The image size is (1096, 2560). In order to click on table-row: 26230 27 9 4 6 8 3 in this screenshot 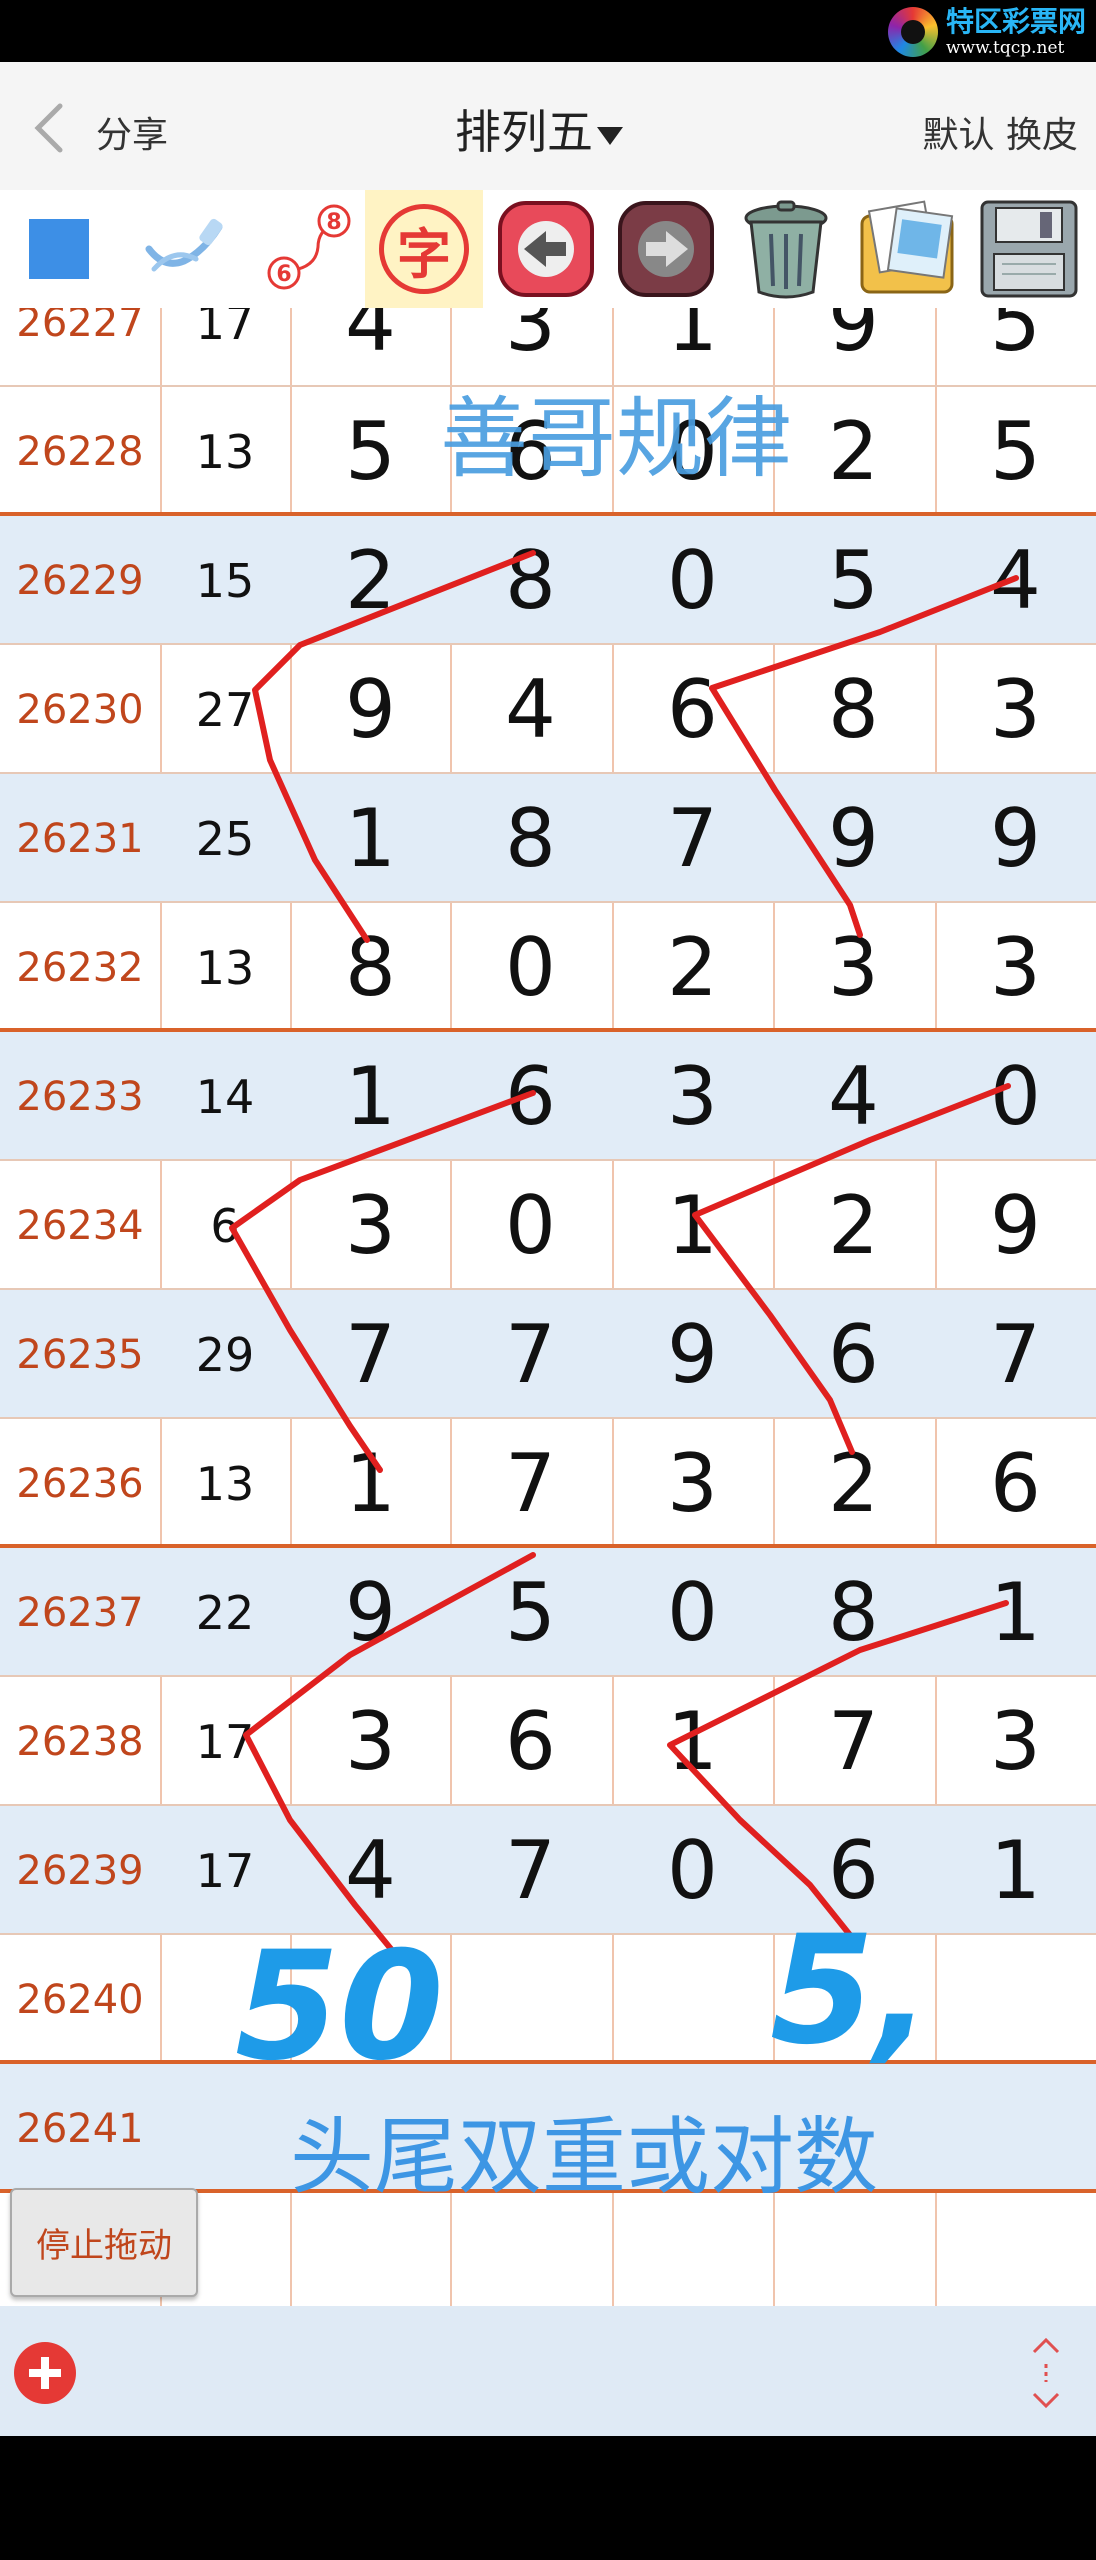, I will do `click(548, 709)`.